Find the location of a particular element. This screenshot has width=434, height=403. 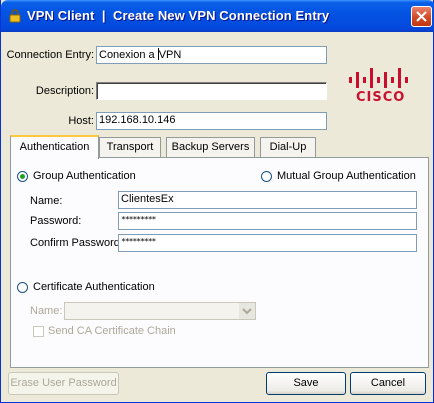

cert-name-label: Name: is located at coordinates (46, 311).